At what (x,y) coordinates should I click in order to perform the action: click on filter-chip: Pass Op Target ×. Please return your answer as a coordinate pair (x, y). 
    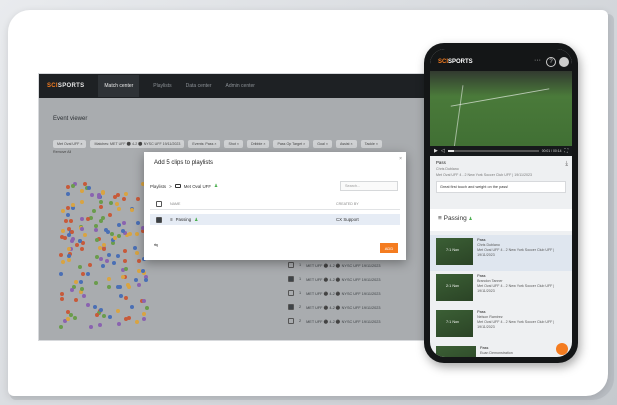
    Looking at the image, I should click on (291, 144).